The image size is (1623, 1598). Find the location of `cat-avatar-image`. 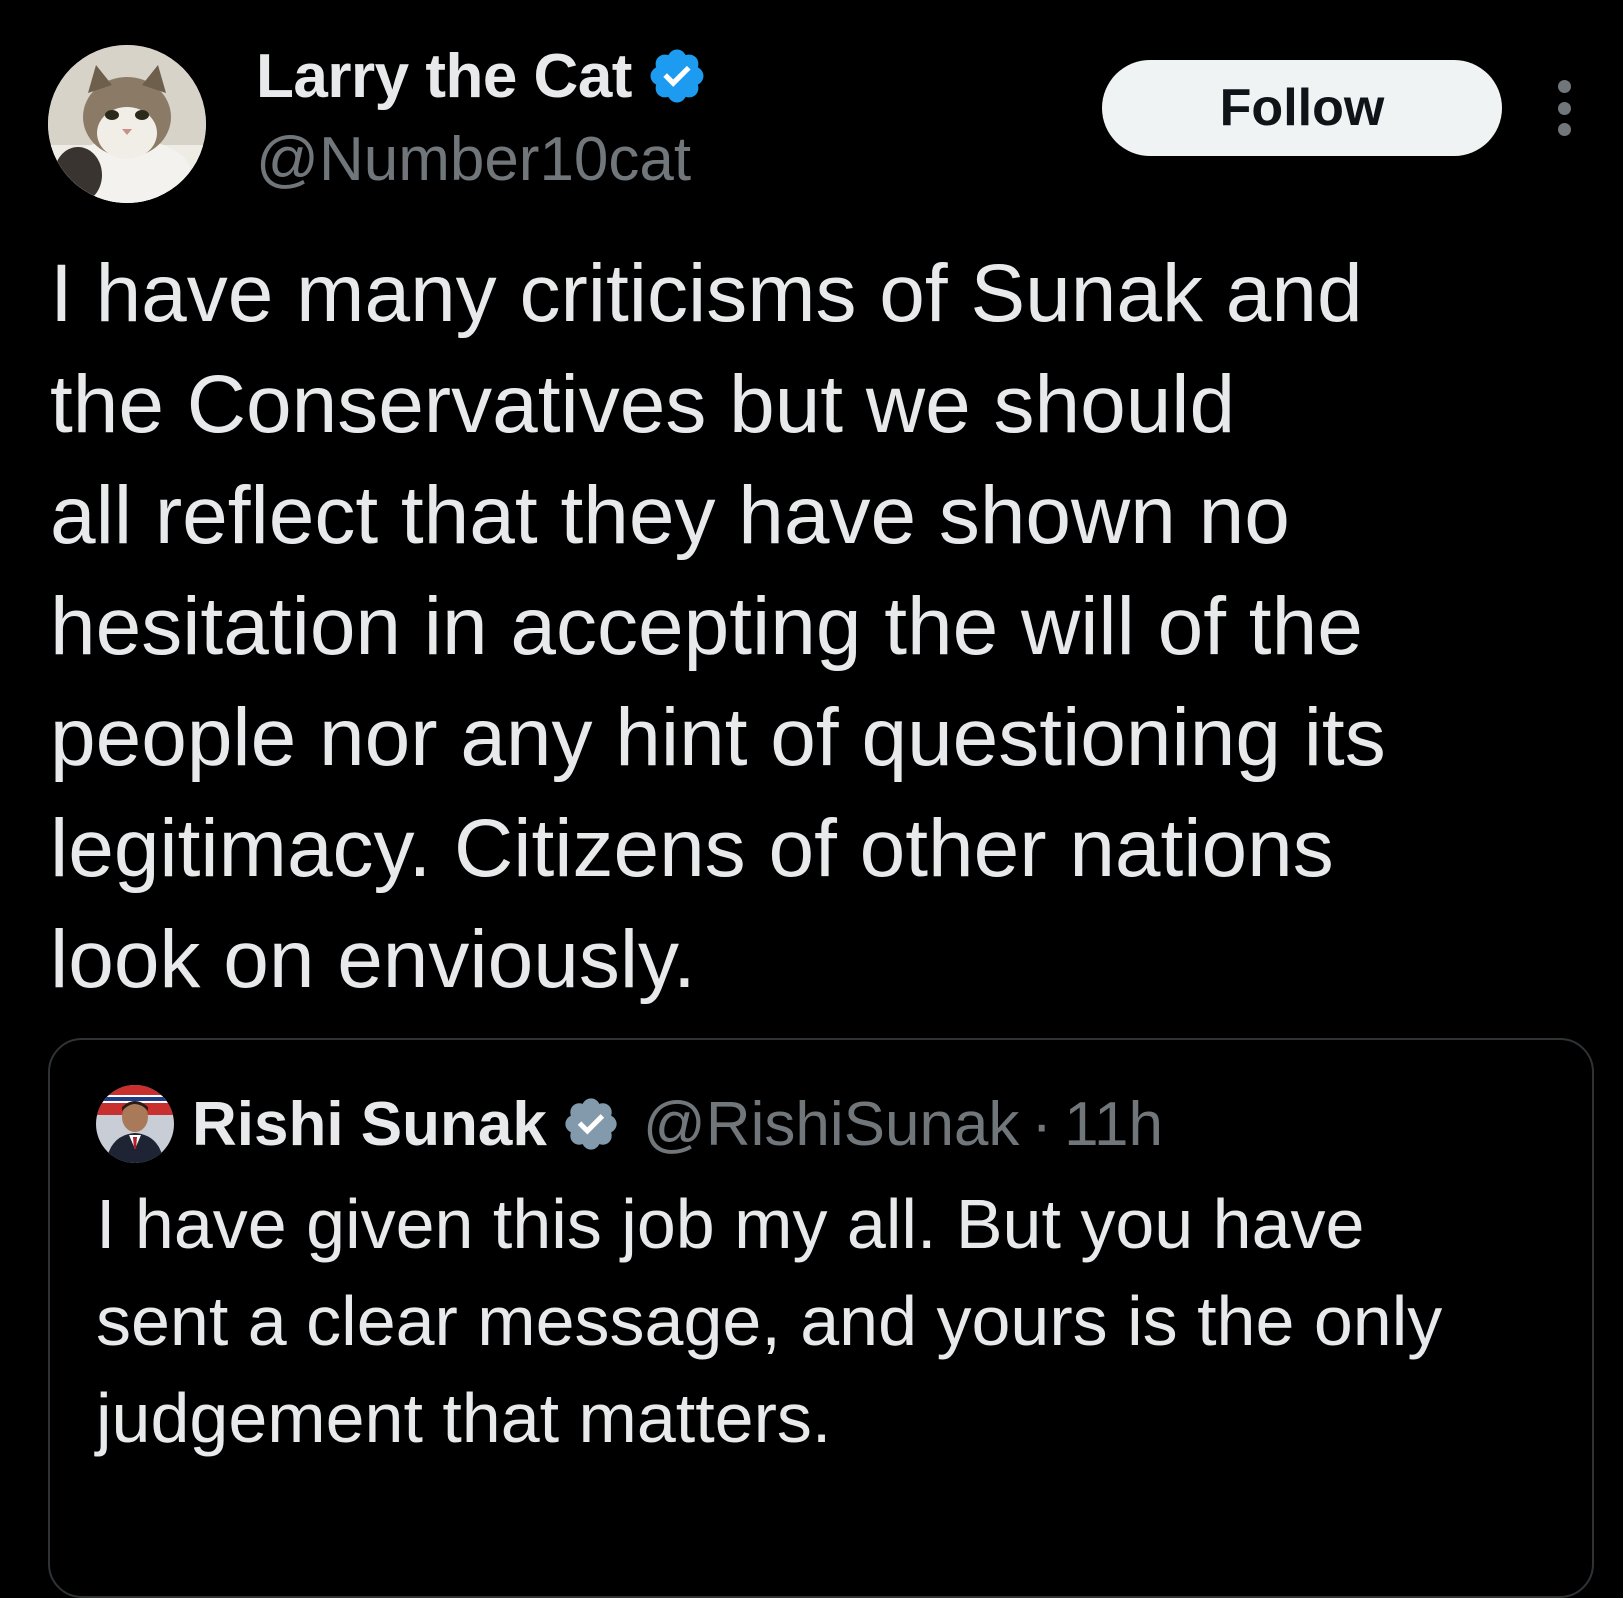

cat-avatar-image is located at coordinates (127, 124).